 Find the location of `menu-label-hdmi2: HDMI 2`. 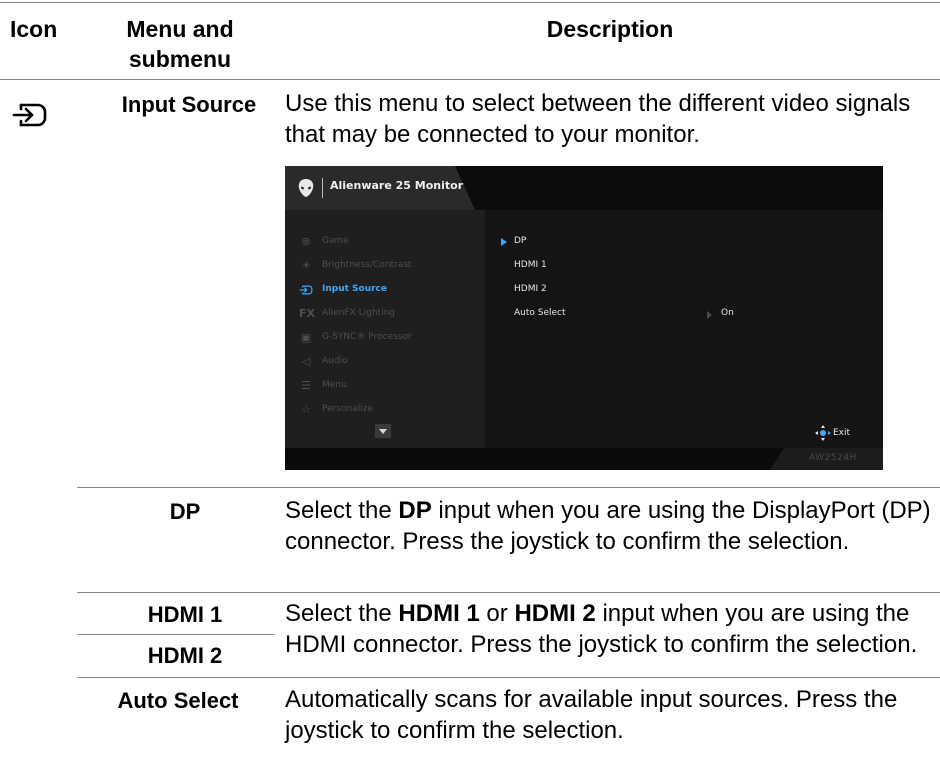

menu-label-hdmi2: HDMI 2 is located at coordinates (185, 655).